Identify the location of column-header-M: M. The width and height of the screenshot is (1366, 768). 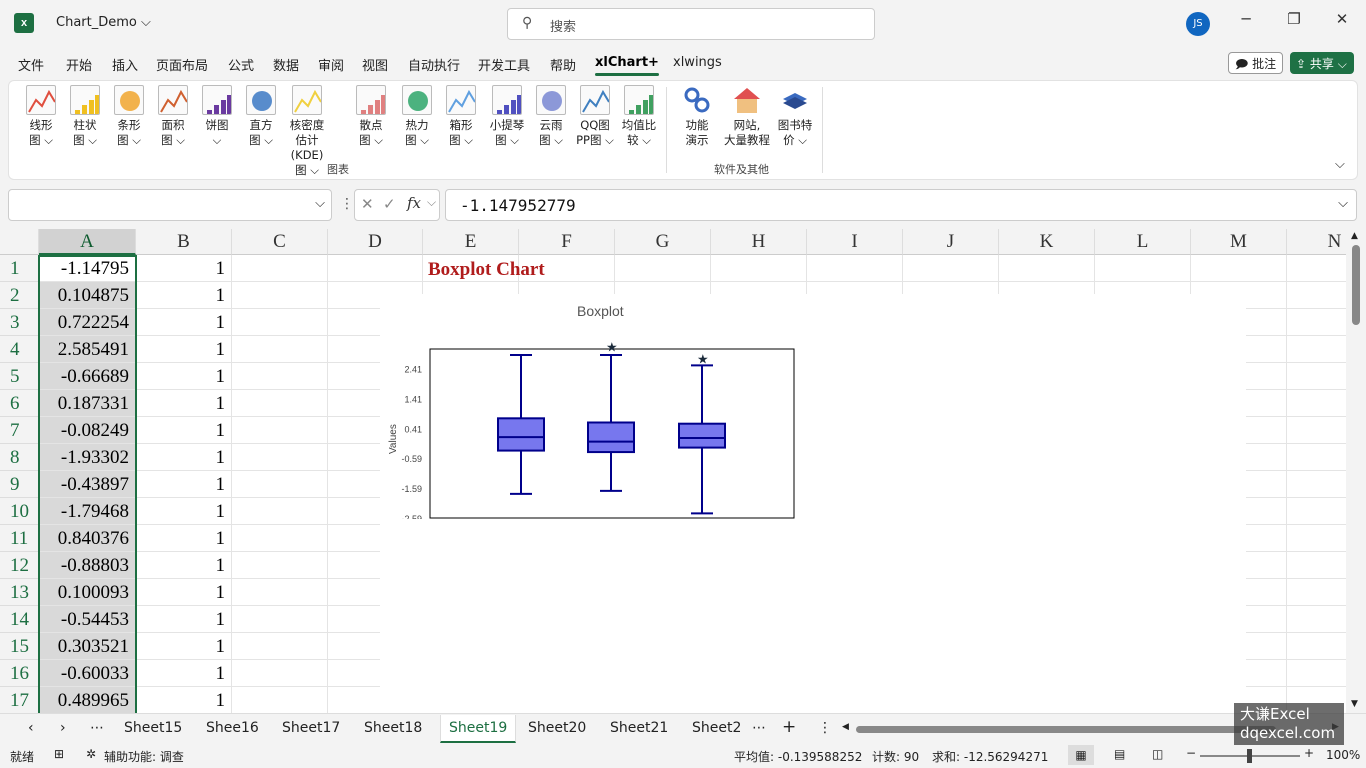
(1239, 242).